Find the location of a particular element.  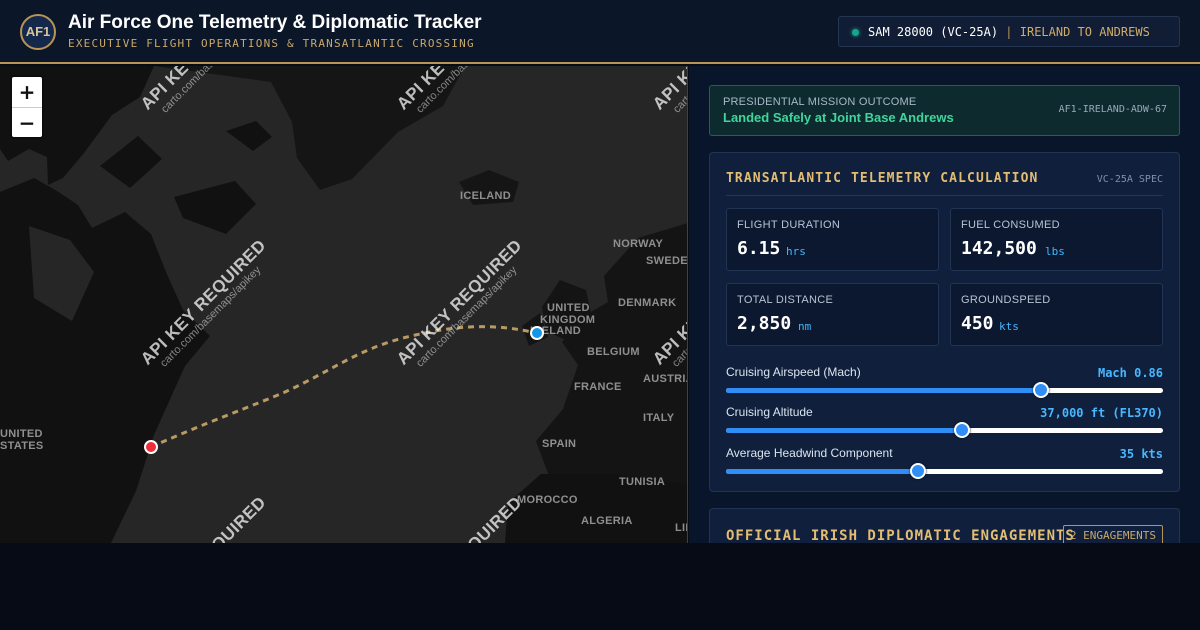

engagements-count-badge: 2 ENGAGEMENTS is located at coordinates (1112, 534).